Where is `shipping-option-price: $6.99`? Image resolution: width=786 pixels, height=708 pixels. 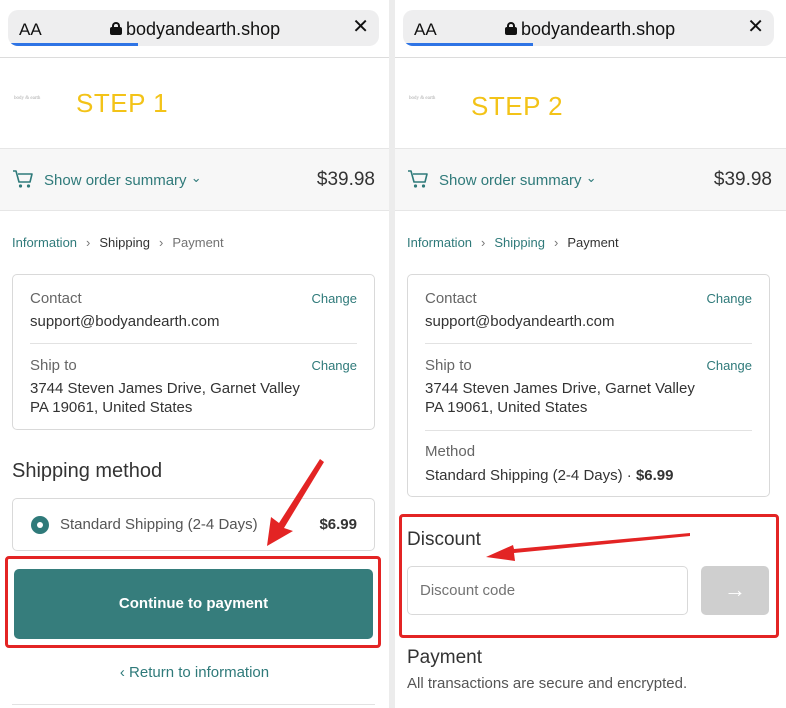
shipping-option-price: $6.99 is located at coordinates (338, 524).